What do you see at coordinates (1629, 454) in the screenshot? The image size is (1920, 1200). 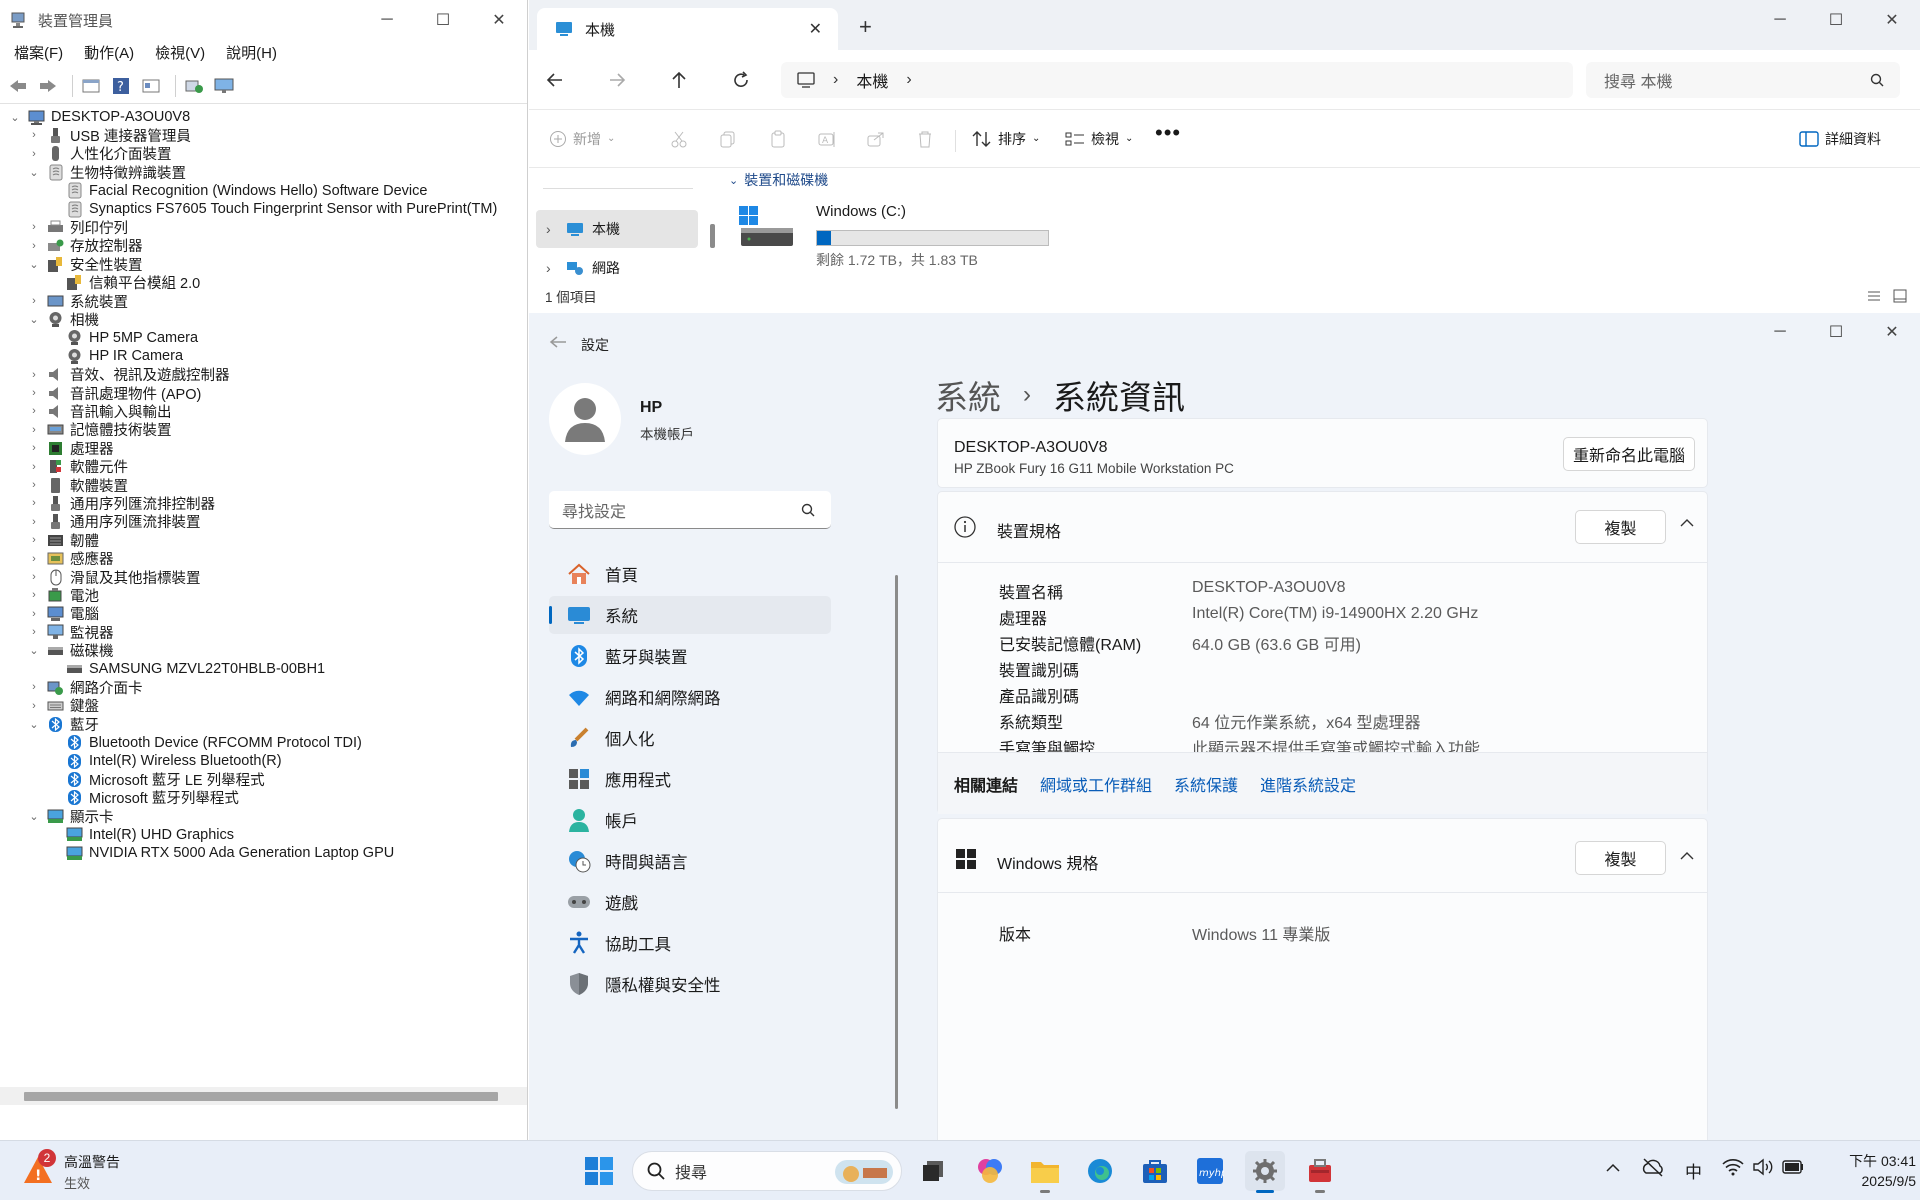 I see `rename-pc-button: 重新命名此電腦` at bounding box center [1629, 454].